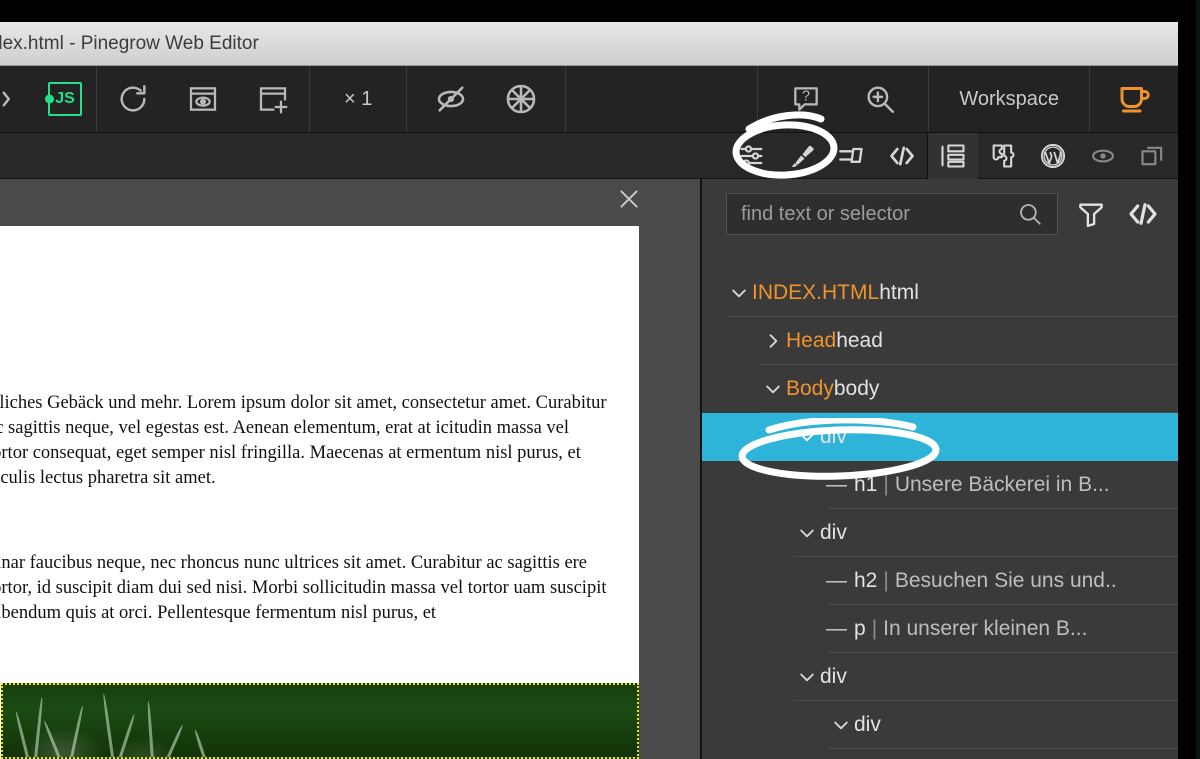 The height and width of the screenshot is (759, 1200). Describe the element at coordinates (773, 341) in the screenshot. I see `chevron-right-icon` at that location.